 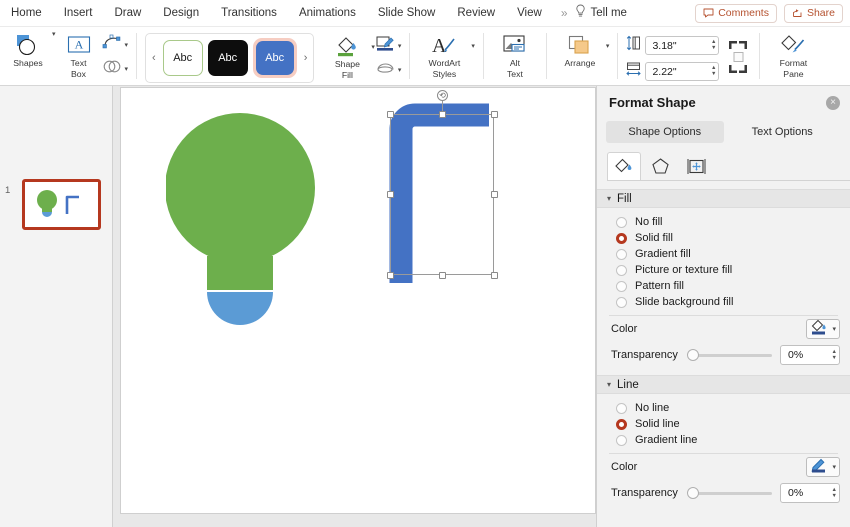 What do you see at coordinates (723, 408) in the screenshot?
I see `line-option-no-line: No line` at bounding box center [723, 408].